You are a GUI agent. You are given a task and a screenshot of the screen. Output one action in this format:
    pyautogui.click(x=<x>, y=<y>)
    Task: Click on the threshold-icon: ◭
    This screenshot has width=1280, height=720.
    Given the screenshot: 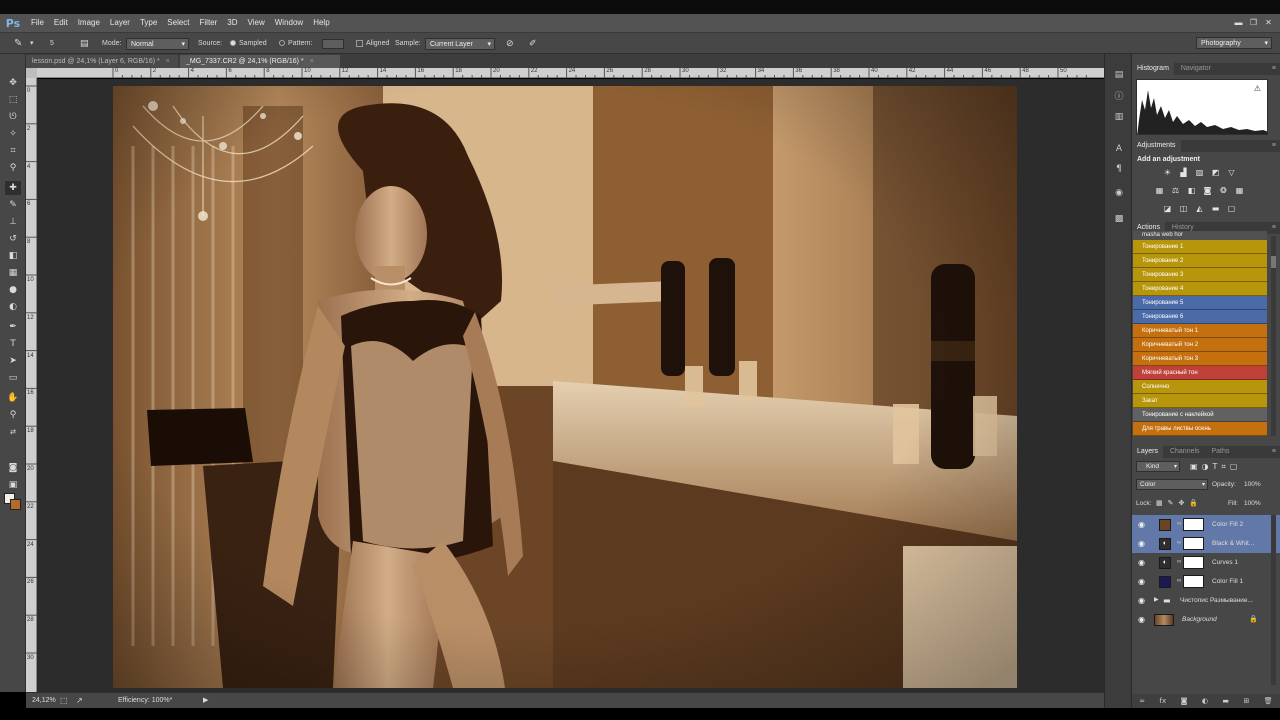 What is the action you would take?
    pyautogui.click(x=1199, y=209)
    